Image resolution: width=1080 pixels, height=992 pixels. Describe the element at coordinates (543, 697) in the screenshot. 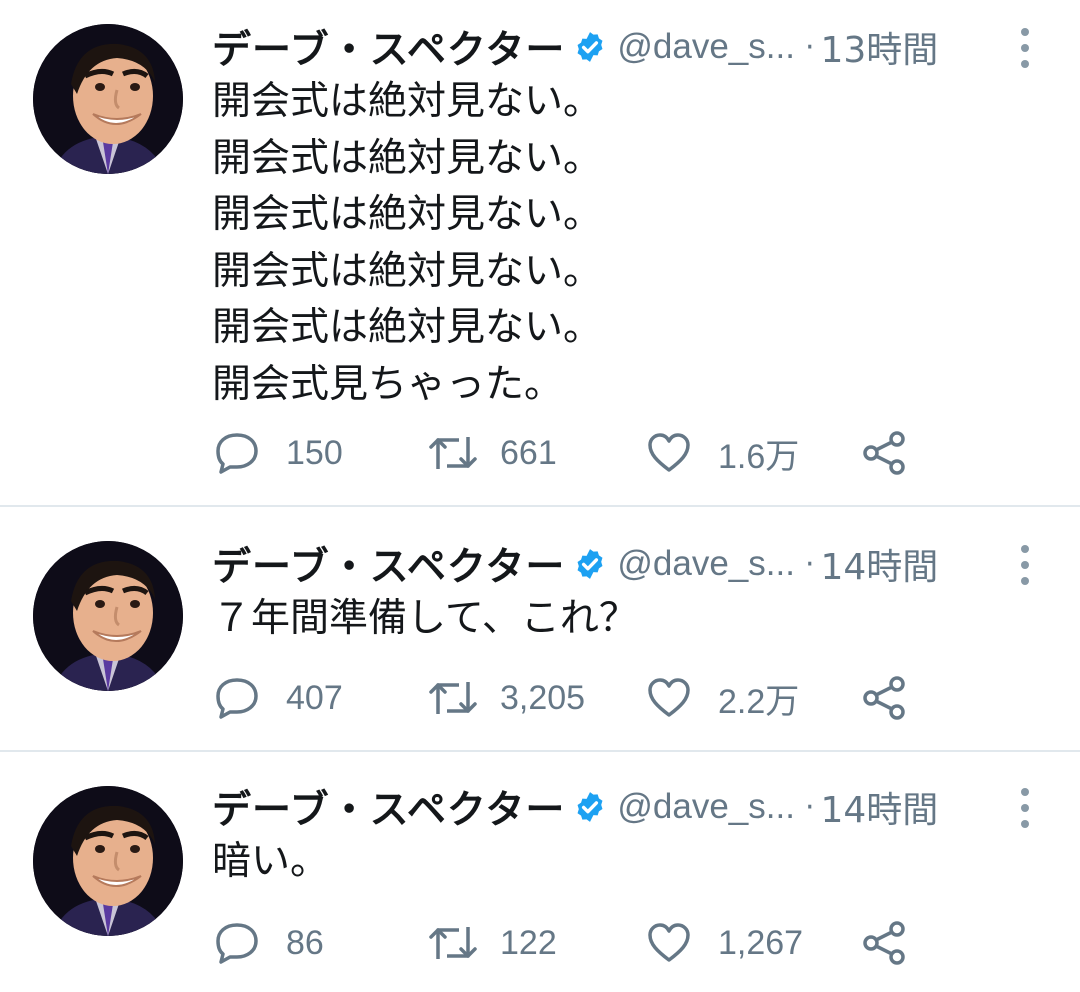

I see `retweet-count: 3,205` at that location.